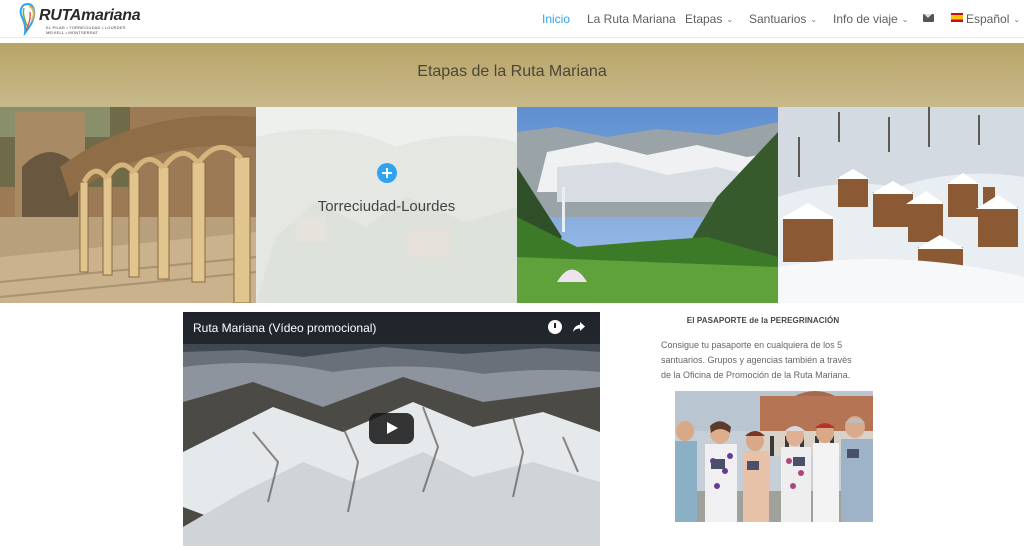 This screenshot has width=1024, height=551. I want to click on slide-tile-cloister, so click(128, 205).